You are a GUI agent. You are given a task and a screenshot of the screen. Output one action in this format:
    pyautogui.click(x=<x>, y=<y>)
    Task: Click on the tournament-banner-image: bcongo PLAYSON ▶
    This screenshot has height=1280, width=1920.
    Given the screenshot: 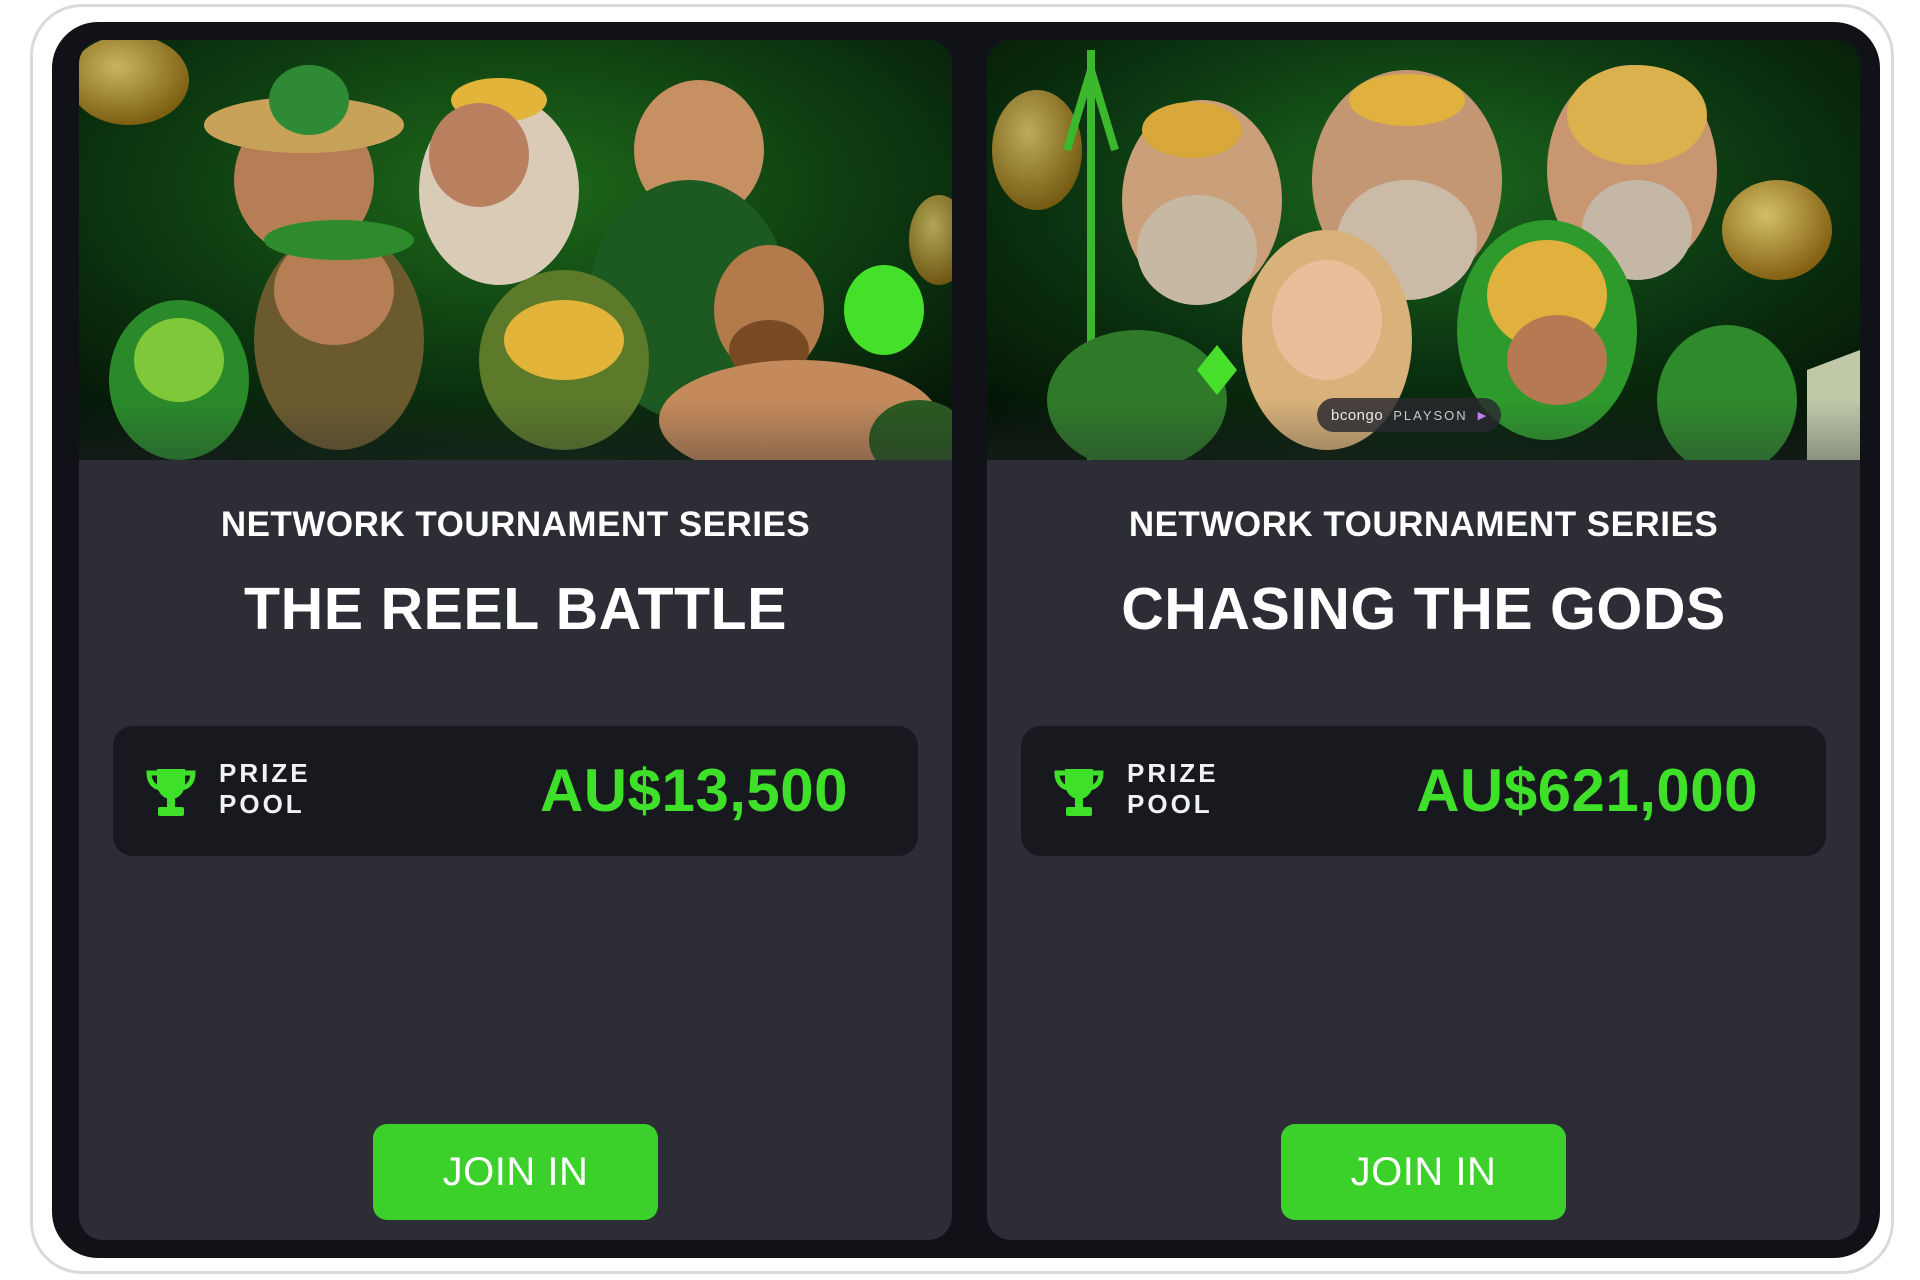 What is the action you would take?
    pyautogui.click(x=1423, y=250)
    